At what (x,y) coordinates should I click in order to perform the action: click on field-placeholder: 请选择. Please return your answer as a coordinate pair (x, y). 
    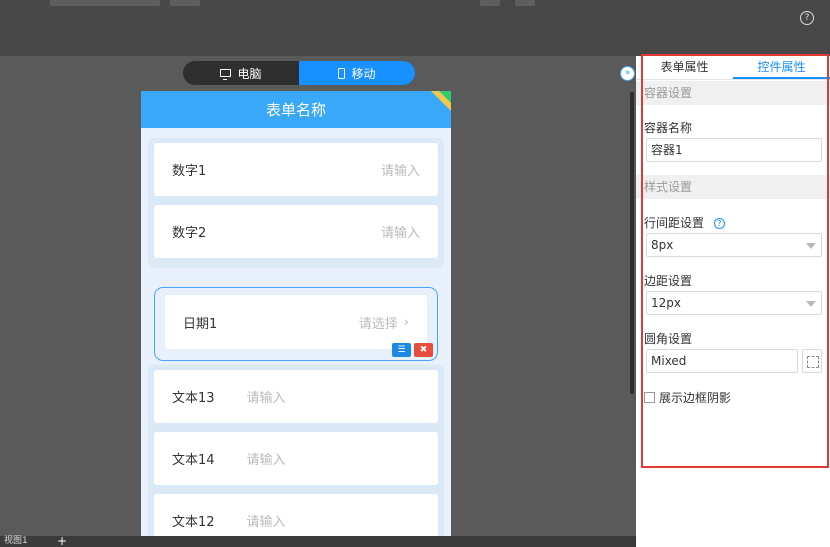
    Looking at the image, I should click on (378, 324).